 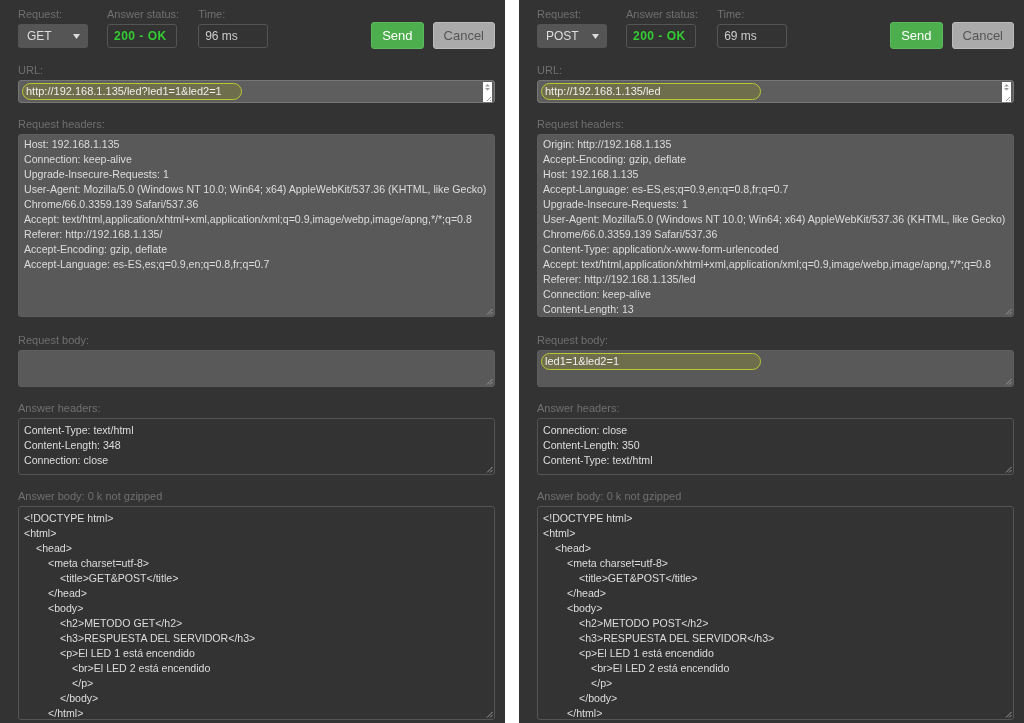 I want to click on highlighted-text: led1=1&led2=1, so click(x=651, y=361).